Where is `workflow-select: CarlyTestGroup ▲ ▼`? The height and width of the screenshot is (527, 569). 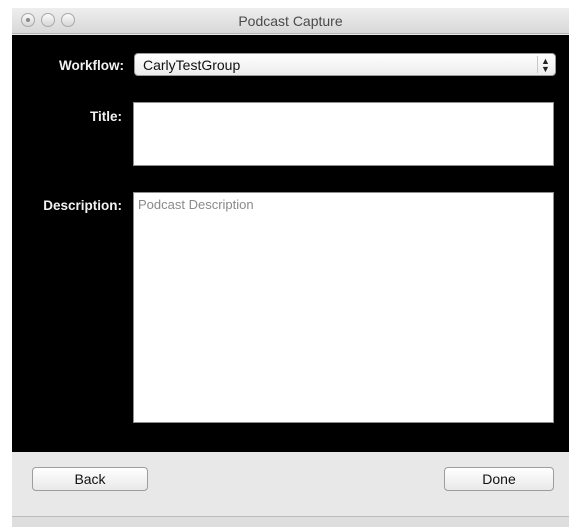 workflow-select: CarlyTestGroup ▲ ▼ is located at coordinates (345, 64).